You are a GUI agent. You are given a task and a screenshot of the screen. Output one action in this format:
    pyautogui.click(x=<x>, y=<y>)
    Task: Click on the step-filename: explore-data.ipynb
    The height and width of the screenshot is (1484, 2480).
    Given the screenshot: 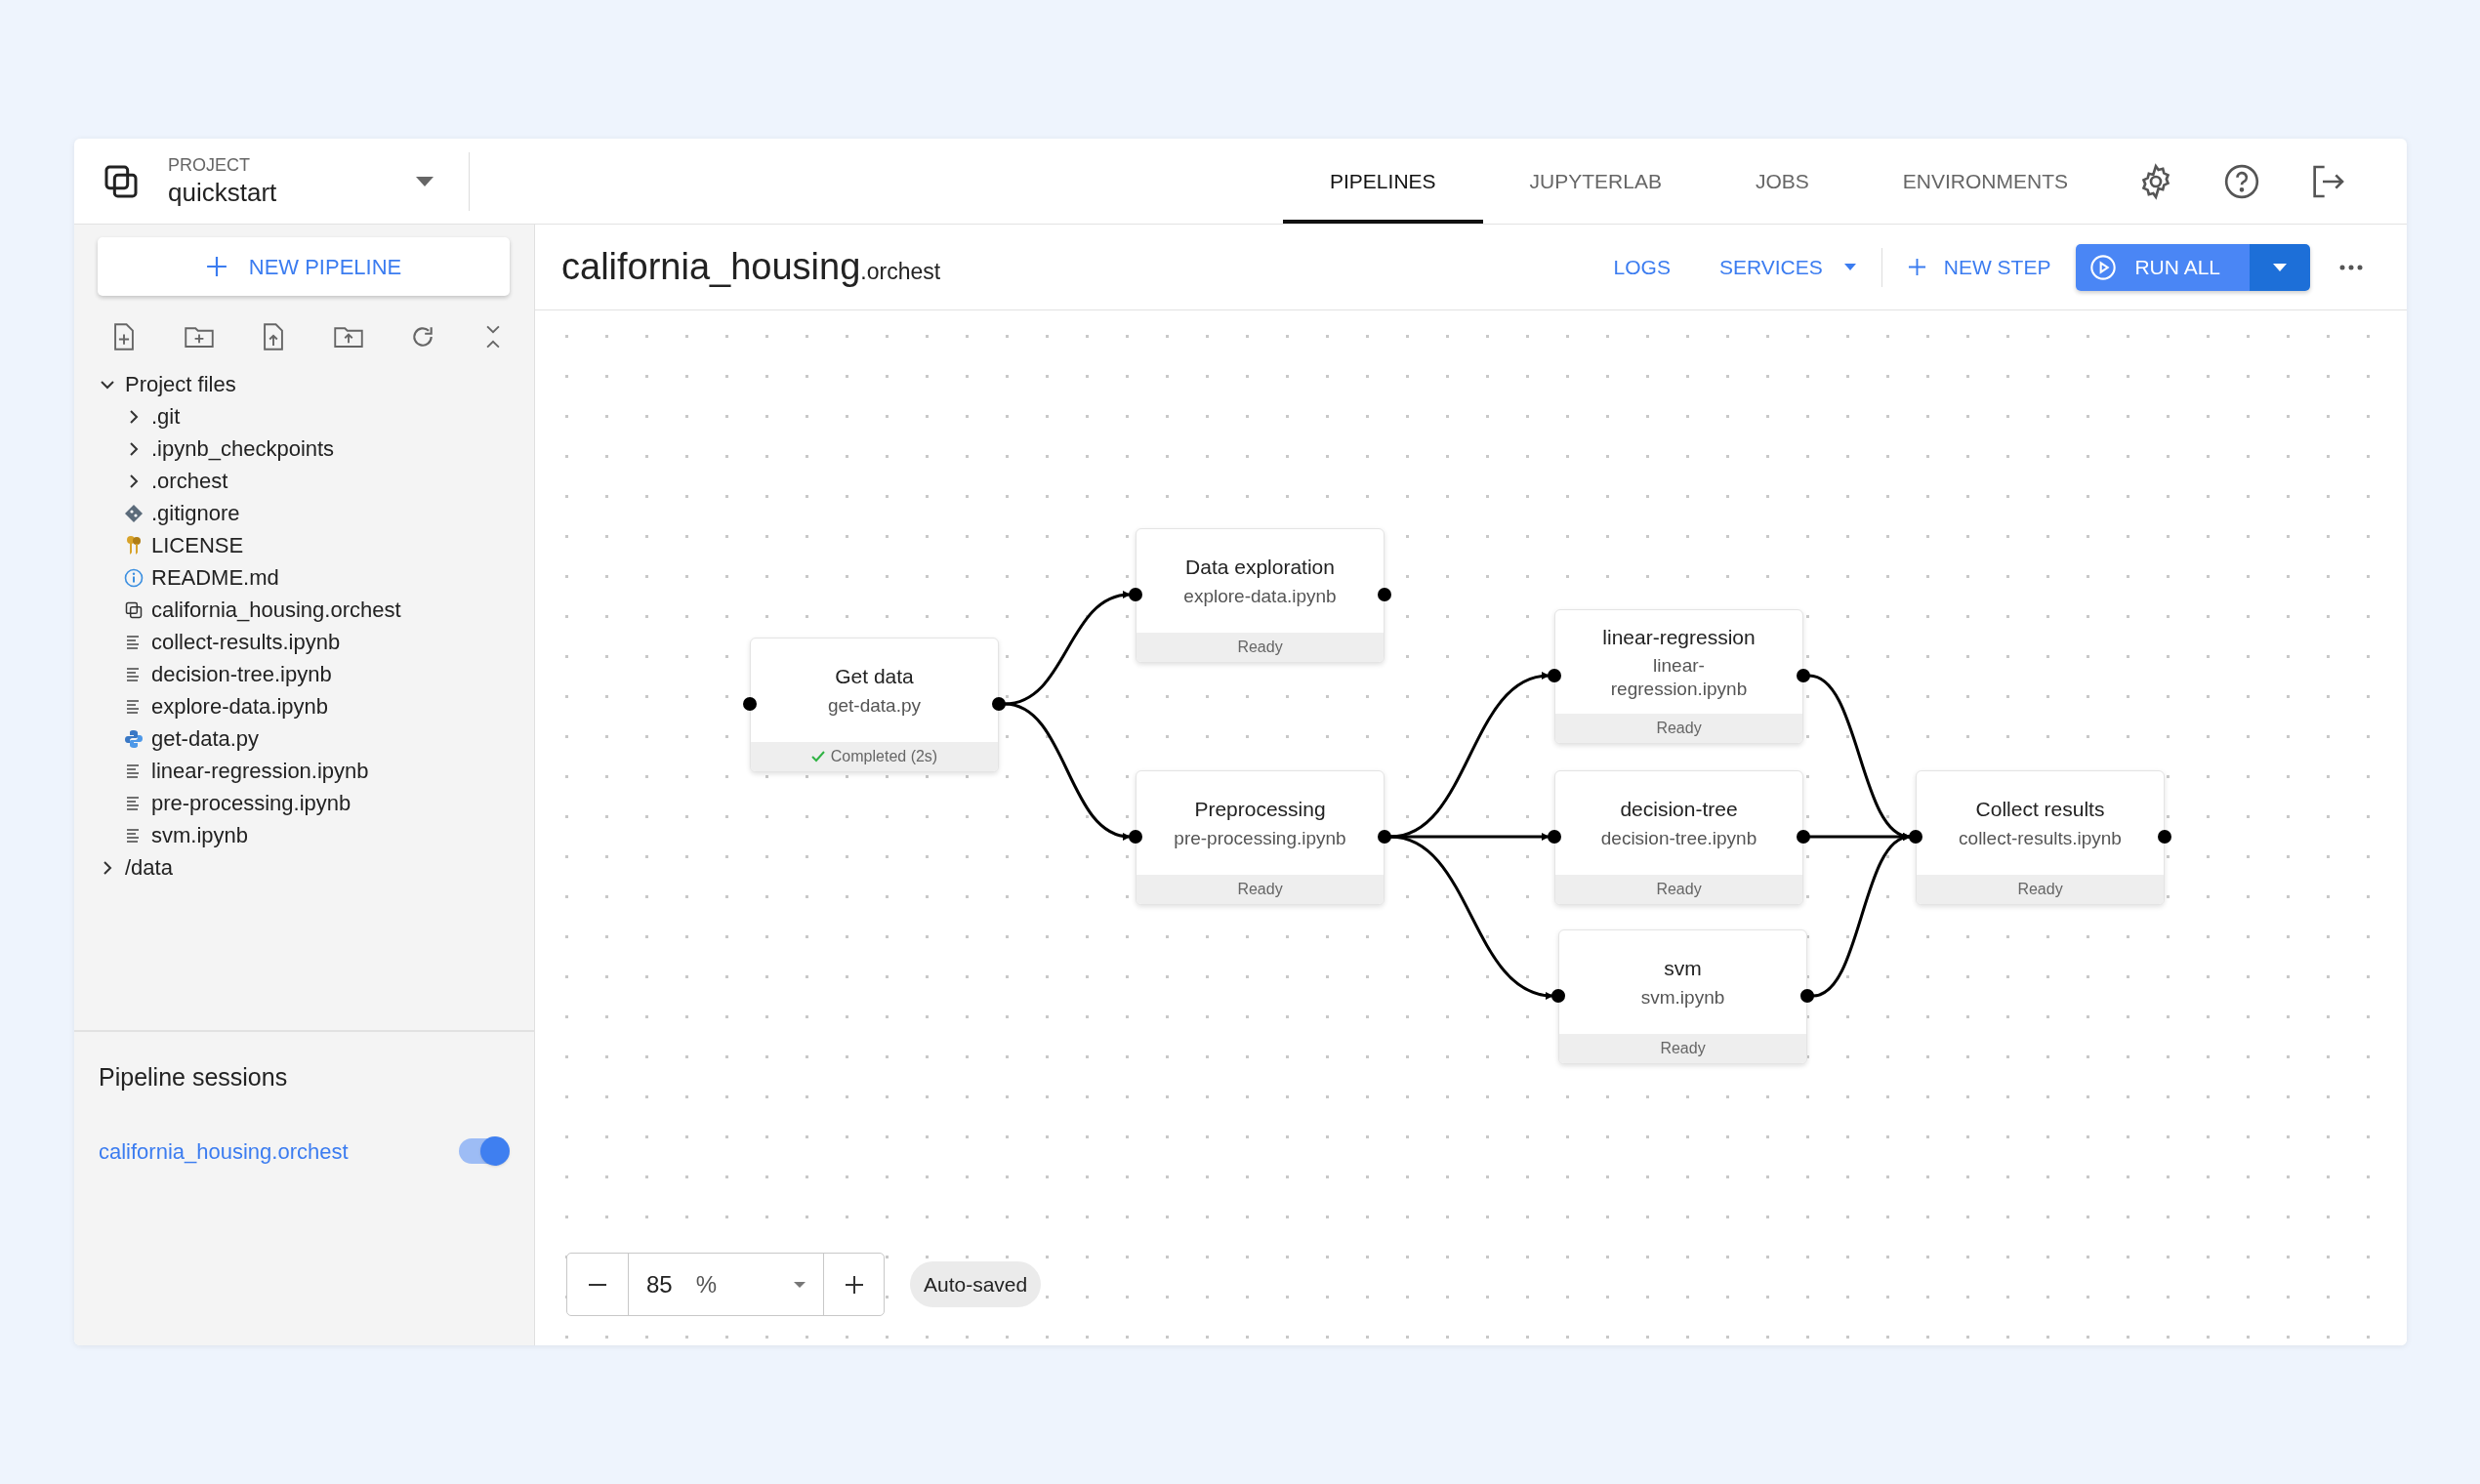 What is the action you would take?
    pyautogui.click(x=1260, y=596)
    